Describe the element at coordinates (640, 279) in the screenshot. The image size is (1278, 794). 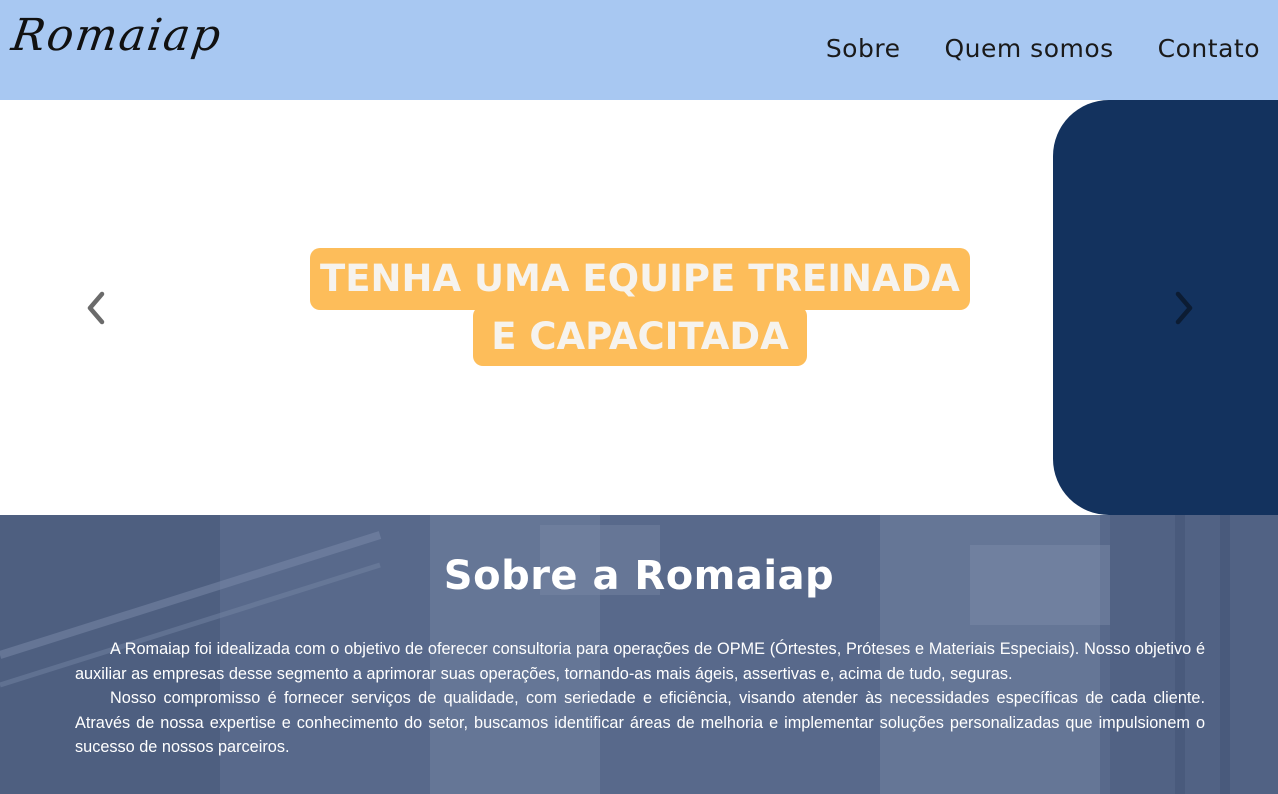
I see `slide-headline-line-1: TENHA UMA EQUIPE TREINADA` at that location.